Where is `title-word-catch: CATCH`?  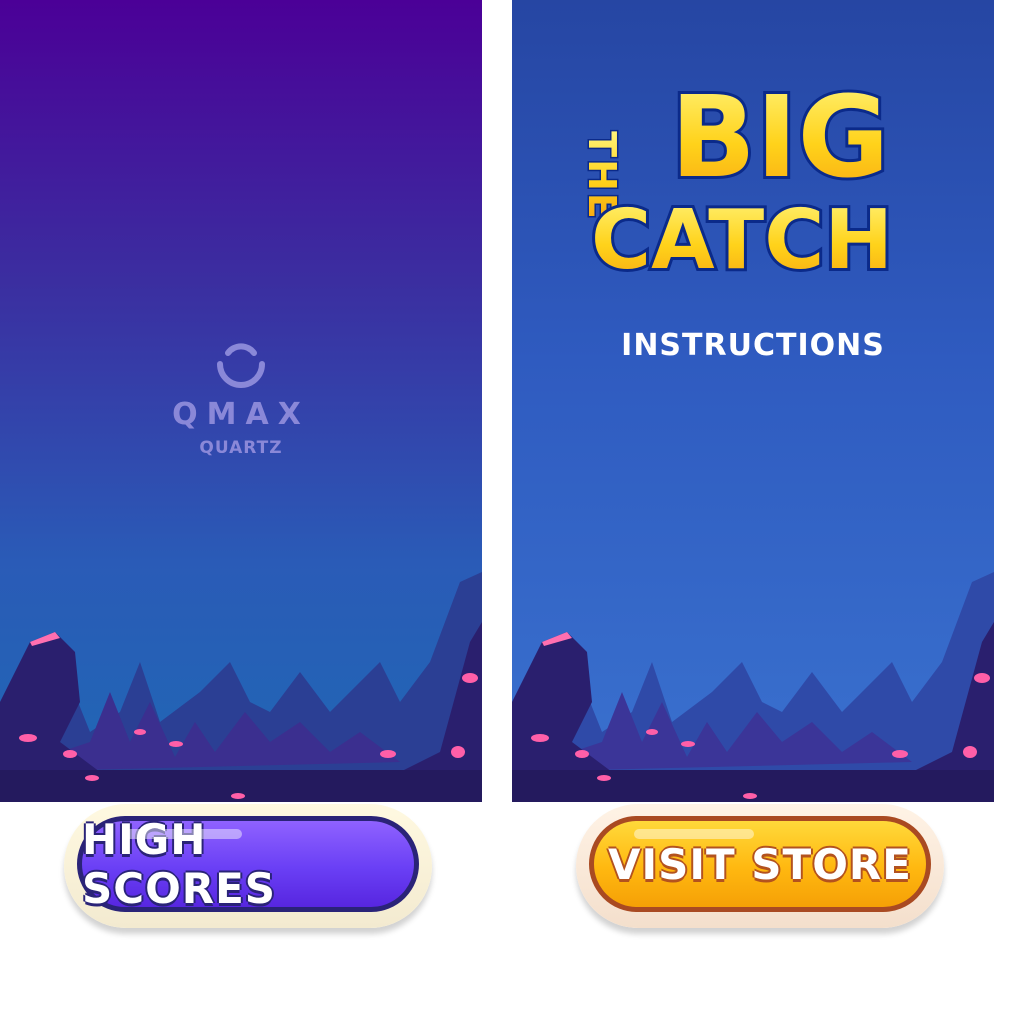 title-word-catch: CATCH is located at coordinates (742, 240).